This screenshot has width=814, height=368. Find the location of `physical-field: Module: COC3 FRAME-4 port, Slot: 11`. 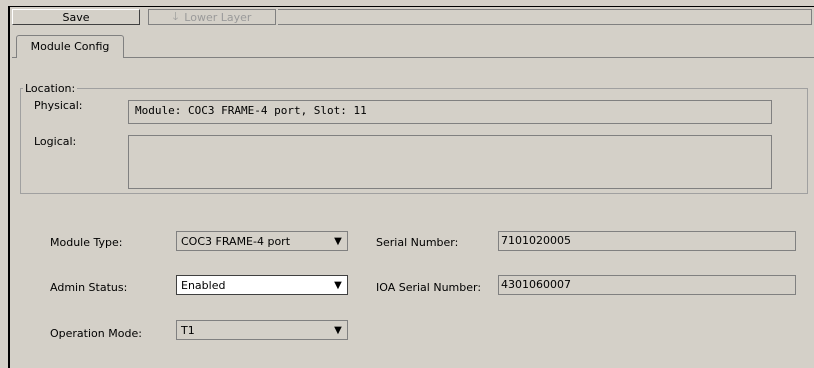

physical-field: Module: COC3 FRAME-4 port, Slot: 11 is located at coordinates (450, 112).